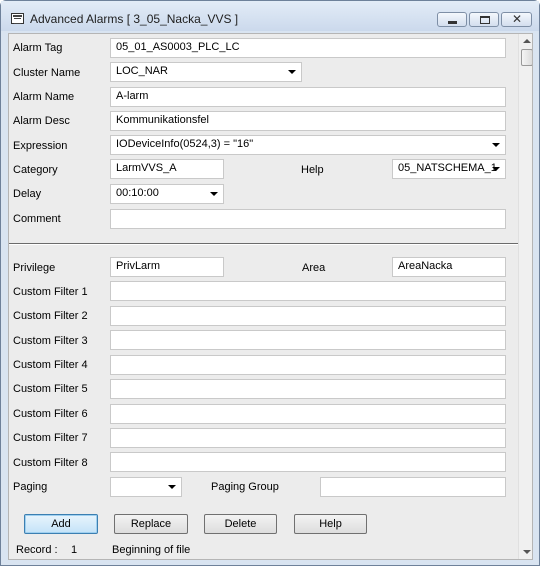 The height and width of the screenshot is (566, 540). What do you see at coordinates (40, 146) in the screenshot?
I see `expression-label: Expression` at bounding box center [40, 146].